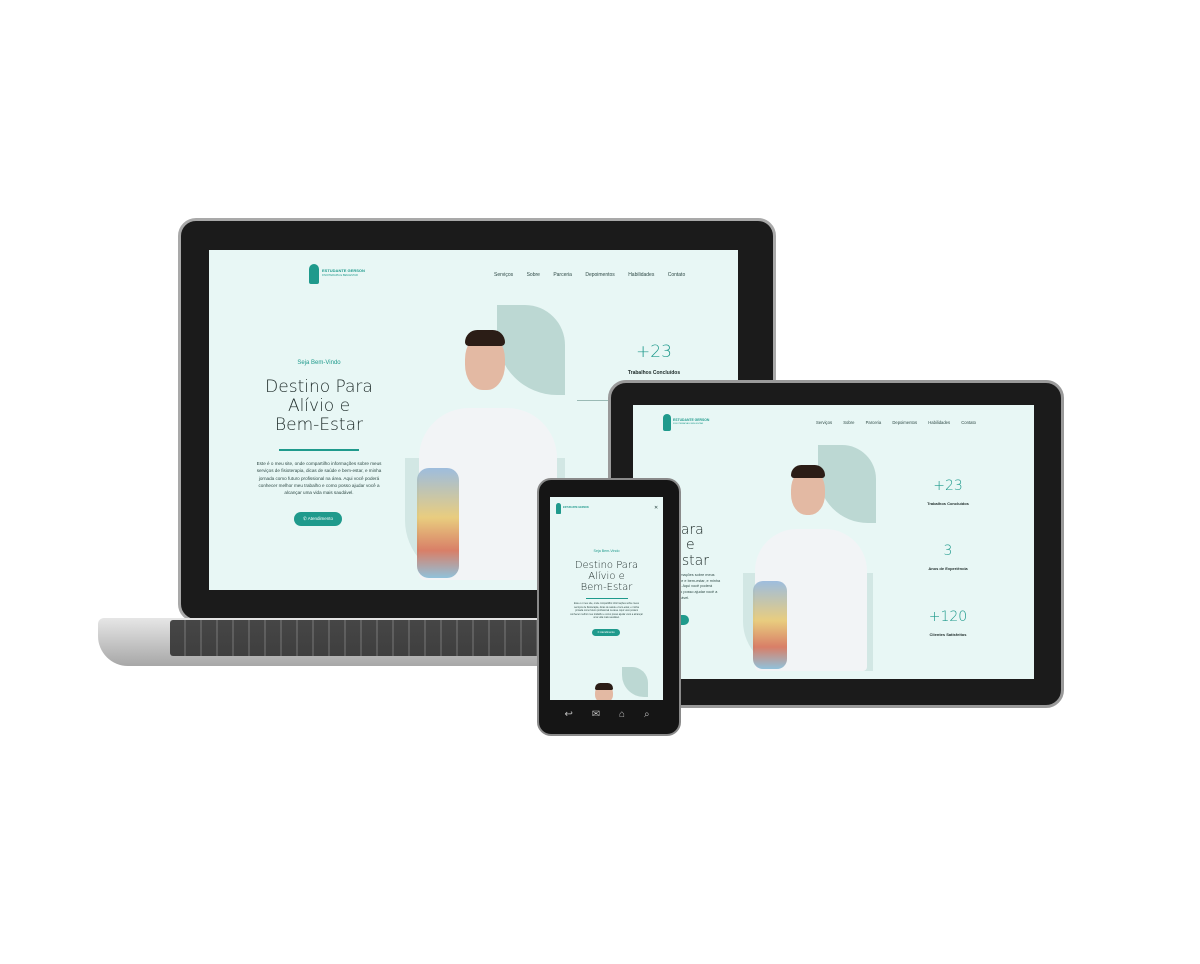  I want to click on phone-brand-logo: ESTUDANTE GERSON, so click(574, 509).